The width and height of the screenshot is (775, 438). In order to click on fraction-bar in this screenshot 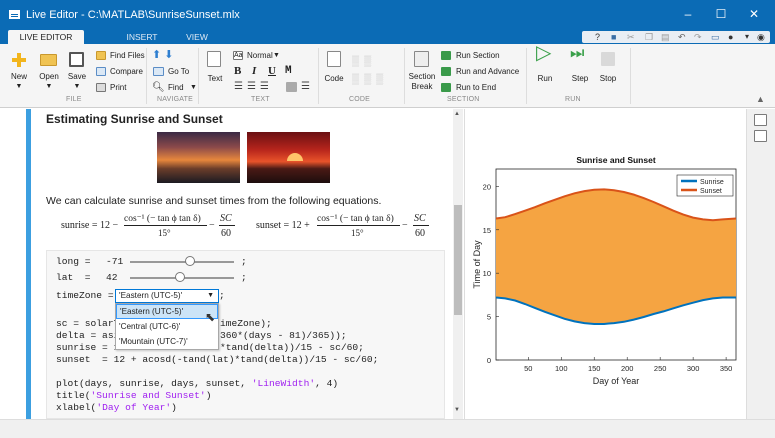, I will do `click(421, 225)`.